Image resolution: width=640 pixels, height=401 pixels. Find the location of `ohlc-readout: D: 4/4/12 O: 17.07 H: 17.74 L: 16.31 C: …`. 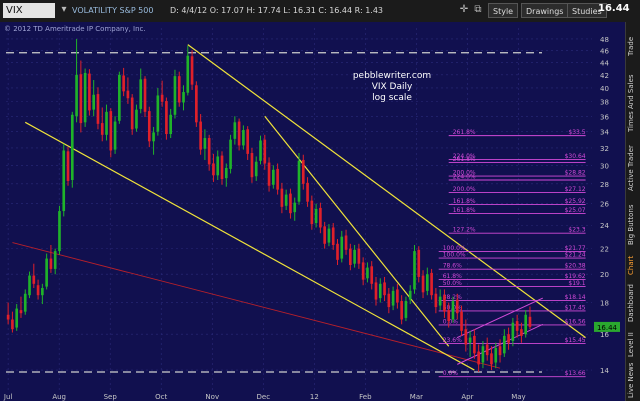

ohlc-readout: D: 4/4/12 O: 17.07 H: 17.74 L: 16.31 C: … is located at coordinates (277, 10).